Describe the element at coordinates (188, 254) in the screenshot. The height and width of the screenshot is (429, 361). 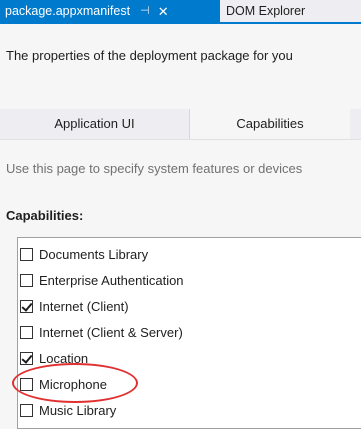
I see `capability-item-documents-library: Documents Library` at that location.